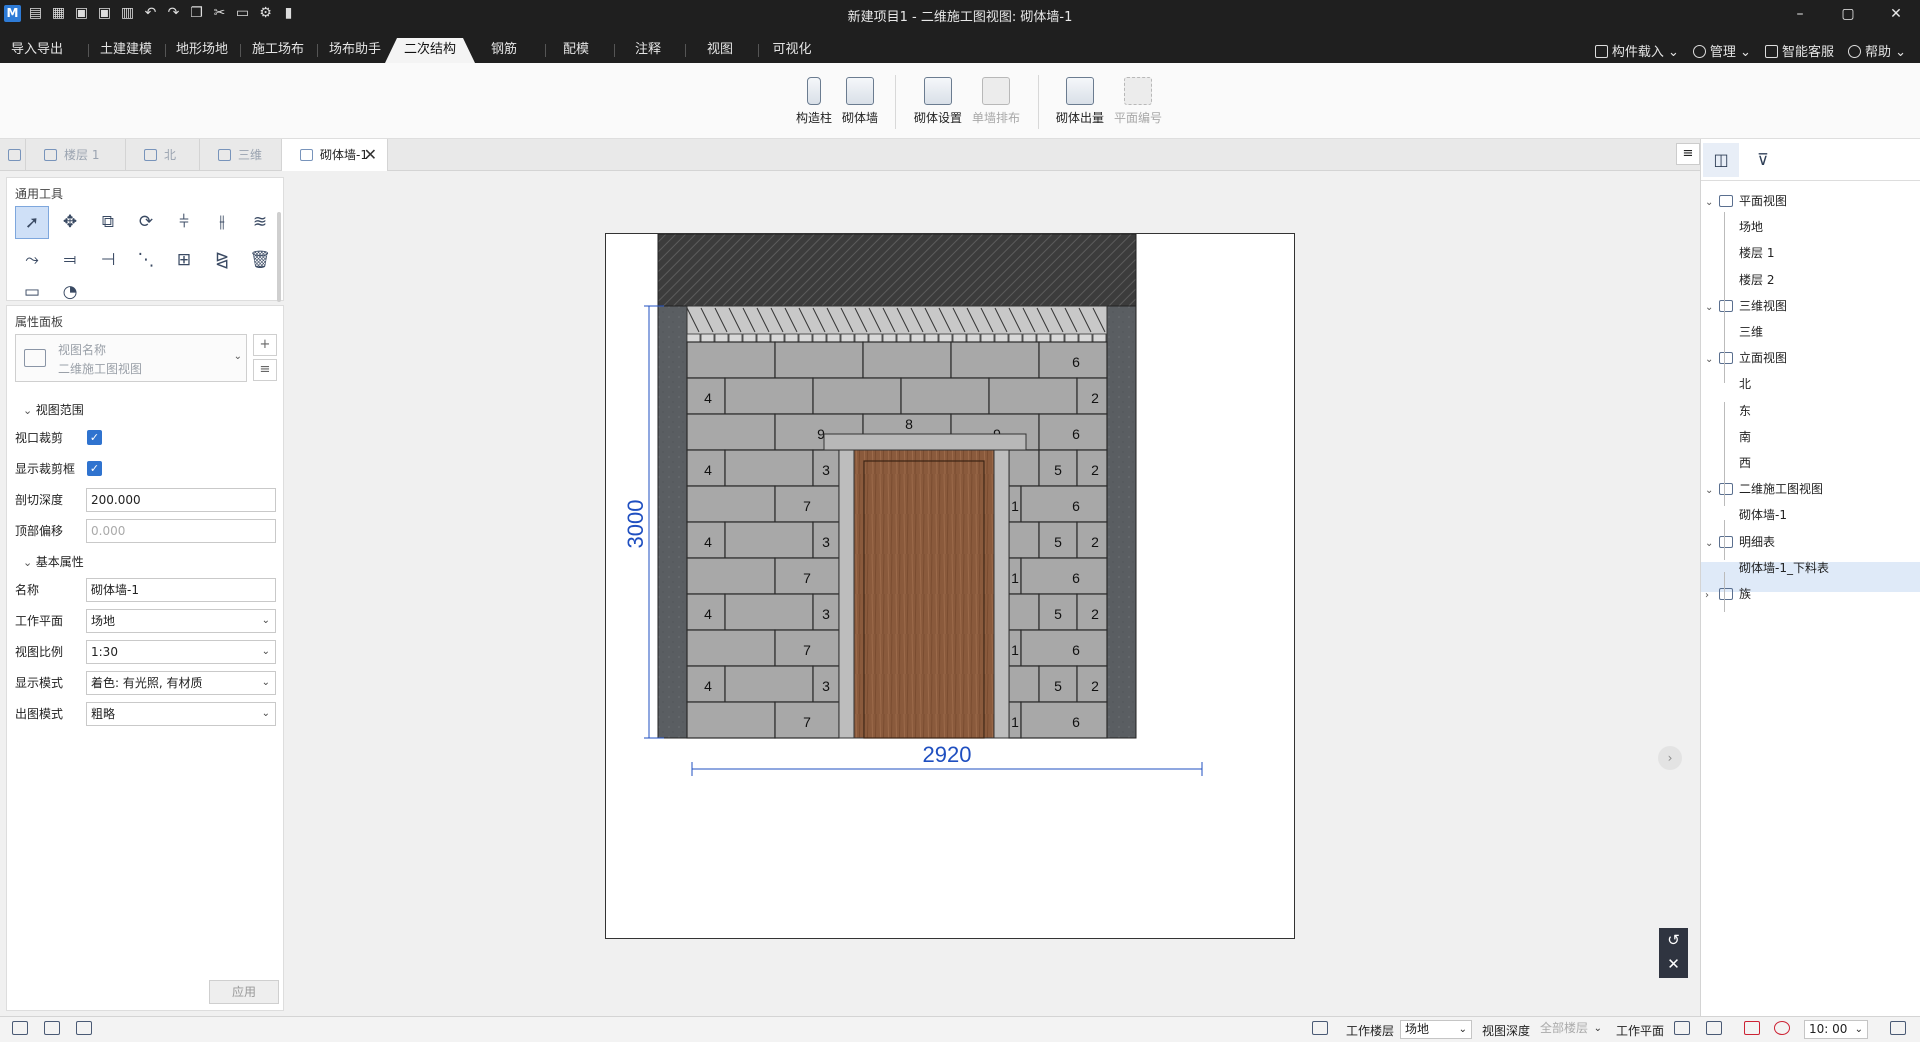 This screenshot has width=1920, height=1042. Describe the element at coordinates (1688, 154) in the screenshot. I see `tabs-menu-button: ≡` at that location.